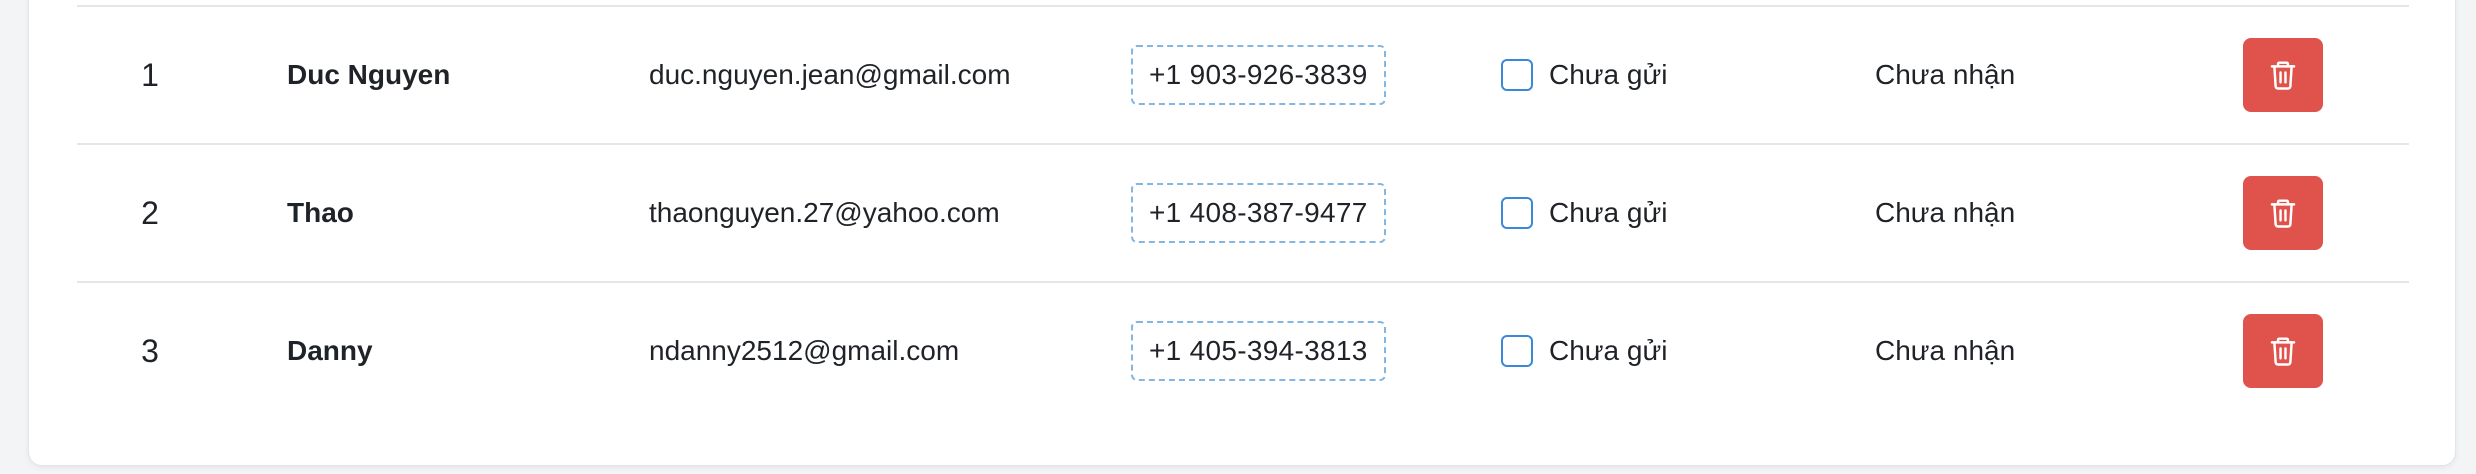 The width and height of the screenshot is (2476, 474). Describe the element at coordinates (320, 212) in the screenshot. I see `recipient-name: Thao` at that location.